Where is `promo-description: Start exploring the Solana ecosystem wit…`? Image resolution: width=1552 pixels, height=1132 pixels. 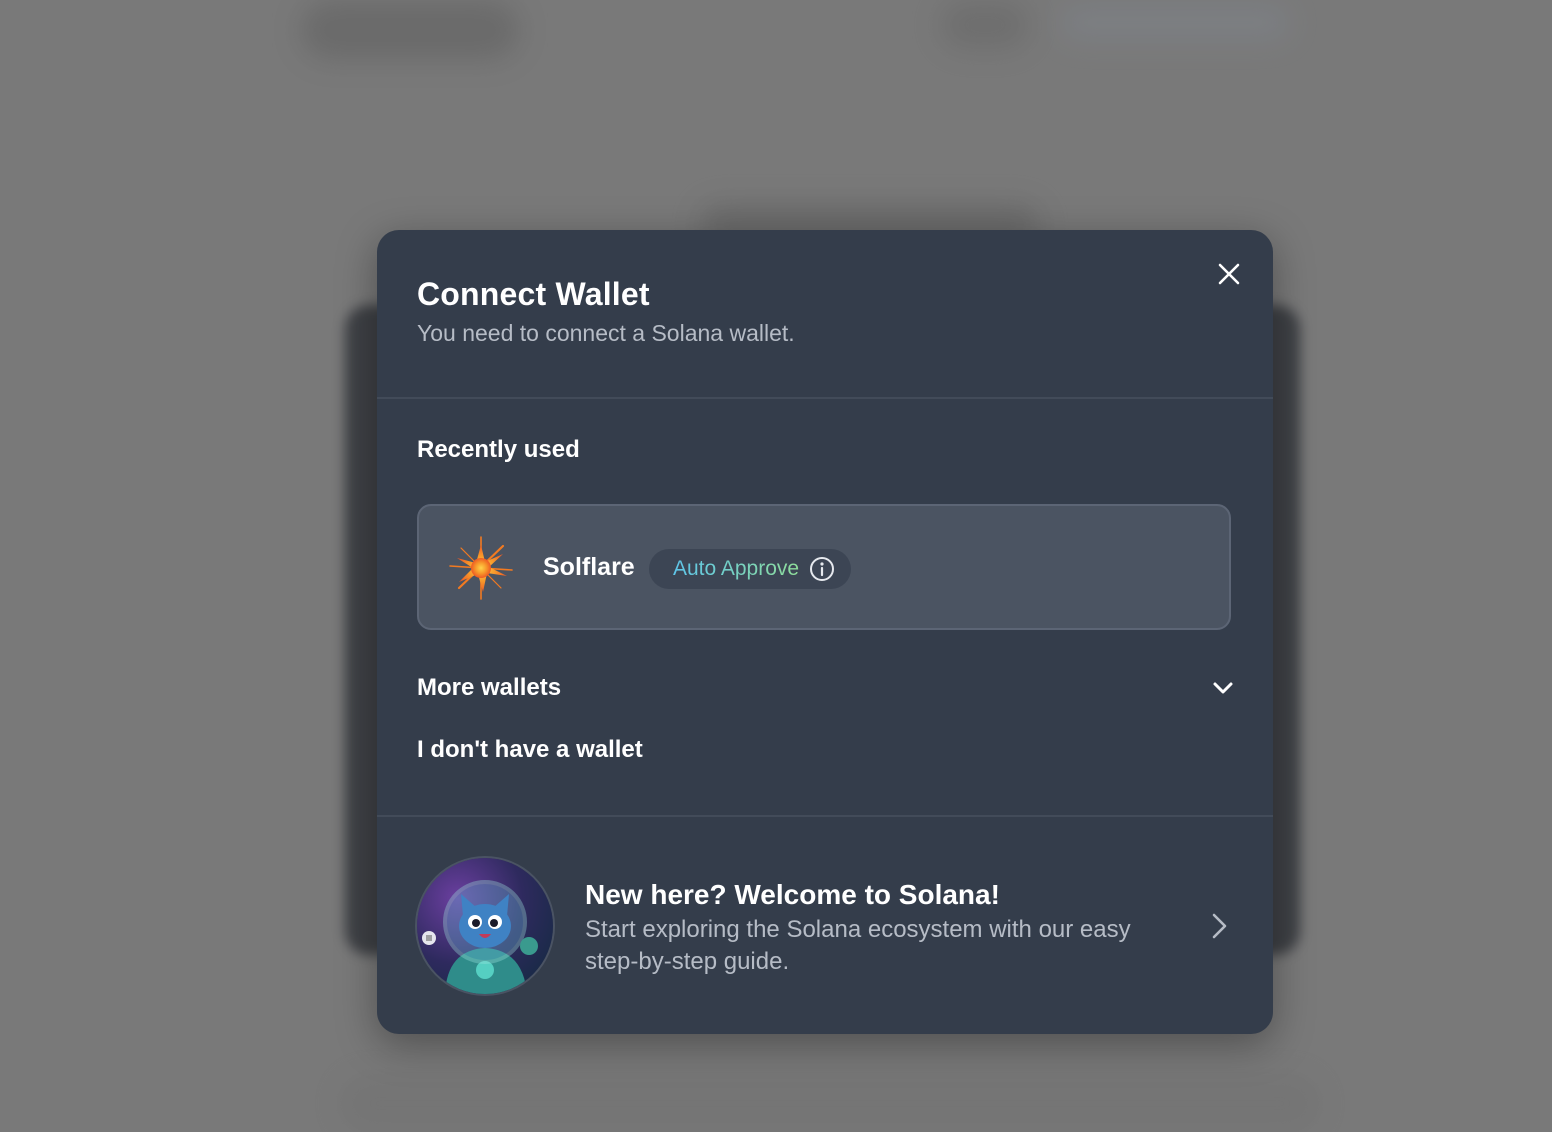
promo-description: Start exploring the Solana ecosystem wit… is located at coordinates (858, 945).